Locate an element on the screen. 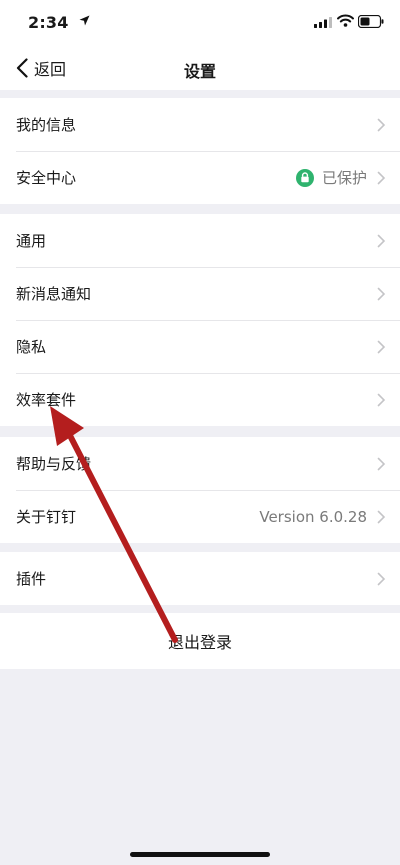 This screenshot has height=865, width=400. version-value: Version 6.0.28 is located at coordinates (313, 516).